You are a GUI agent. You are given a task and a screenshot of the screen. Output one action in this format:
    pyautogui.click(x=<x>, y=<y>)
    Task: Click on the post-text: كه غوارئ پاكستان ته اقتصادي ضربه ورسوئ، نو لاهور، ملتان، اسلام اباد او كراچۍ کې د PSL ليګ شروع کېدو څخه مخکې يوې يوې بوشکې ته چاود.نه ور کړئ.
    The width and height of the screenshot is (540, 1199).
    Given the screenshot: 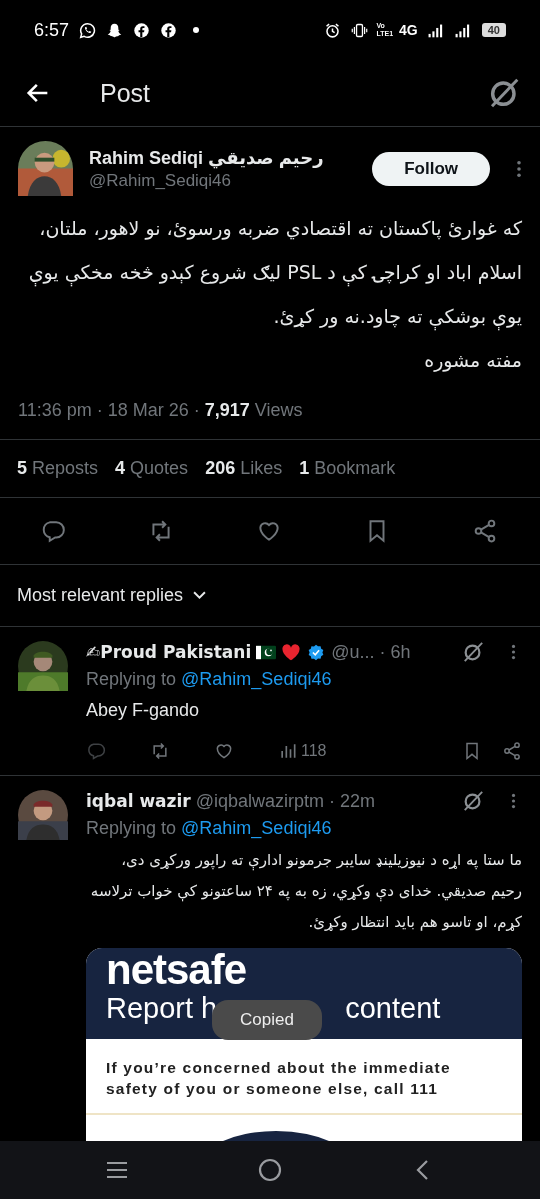 What is the action you would take?
    pyautogui.click(x=270, y=272)
    